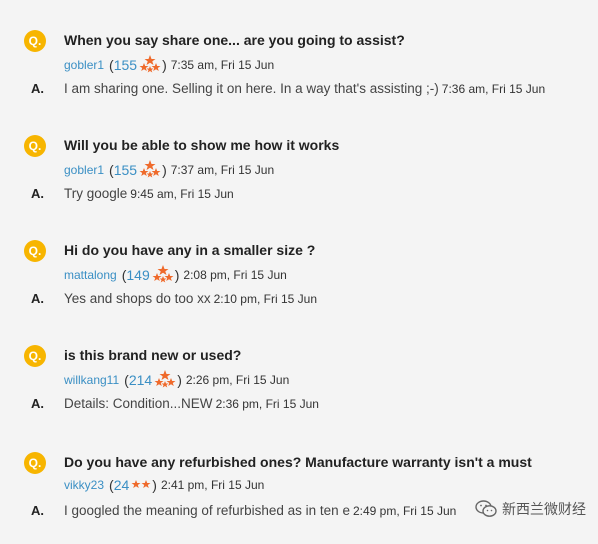 The height and width of the screenshot is (544, 598). I want to click on watermark: 新西兰微财经, so click(530, 509).